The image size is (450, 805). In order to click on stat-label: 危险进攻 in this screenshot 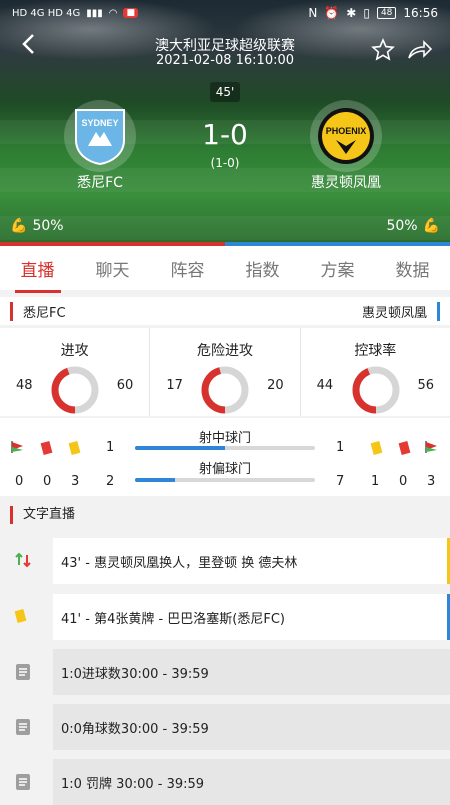, I will do `click(224, 351)`.